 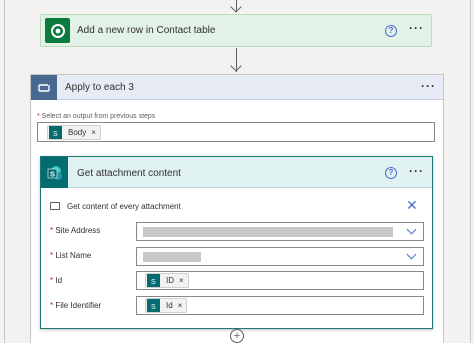 I want to click on list-name-label: * List Name, so click(x=71, y=255).